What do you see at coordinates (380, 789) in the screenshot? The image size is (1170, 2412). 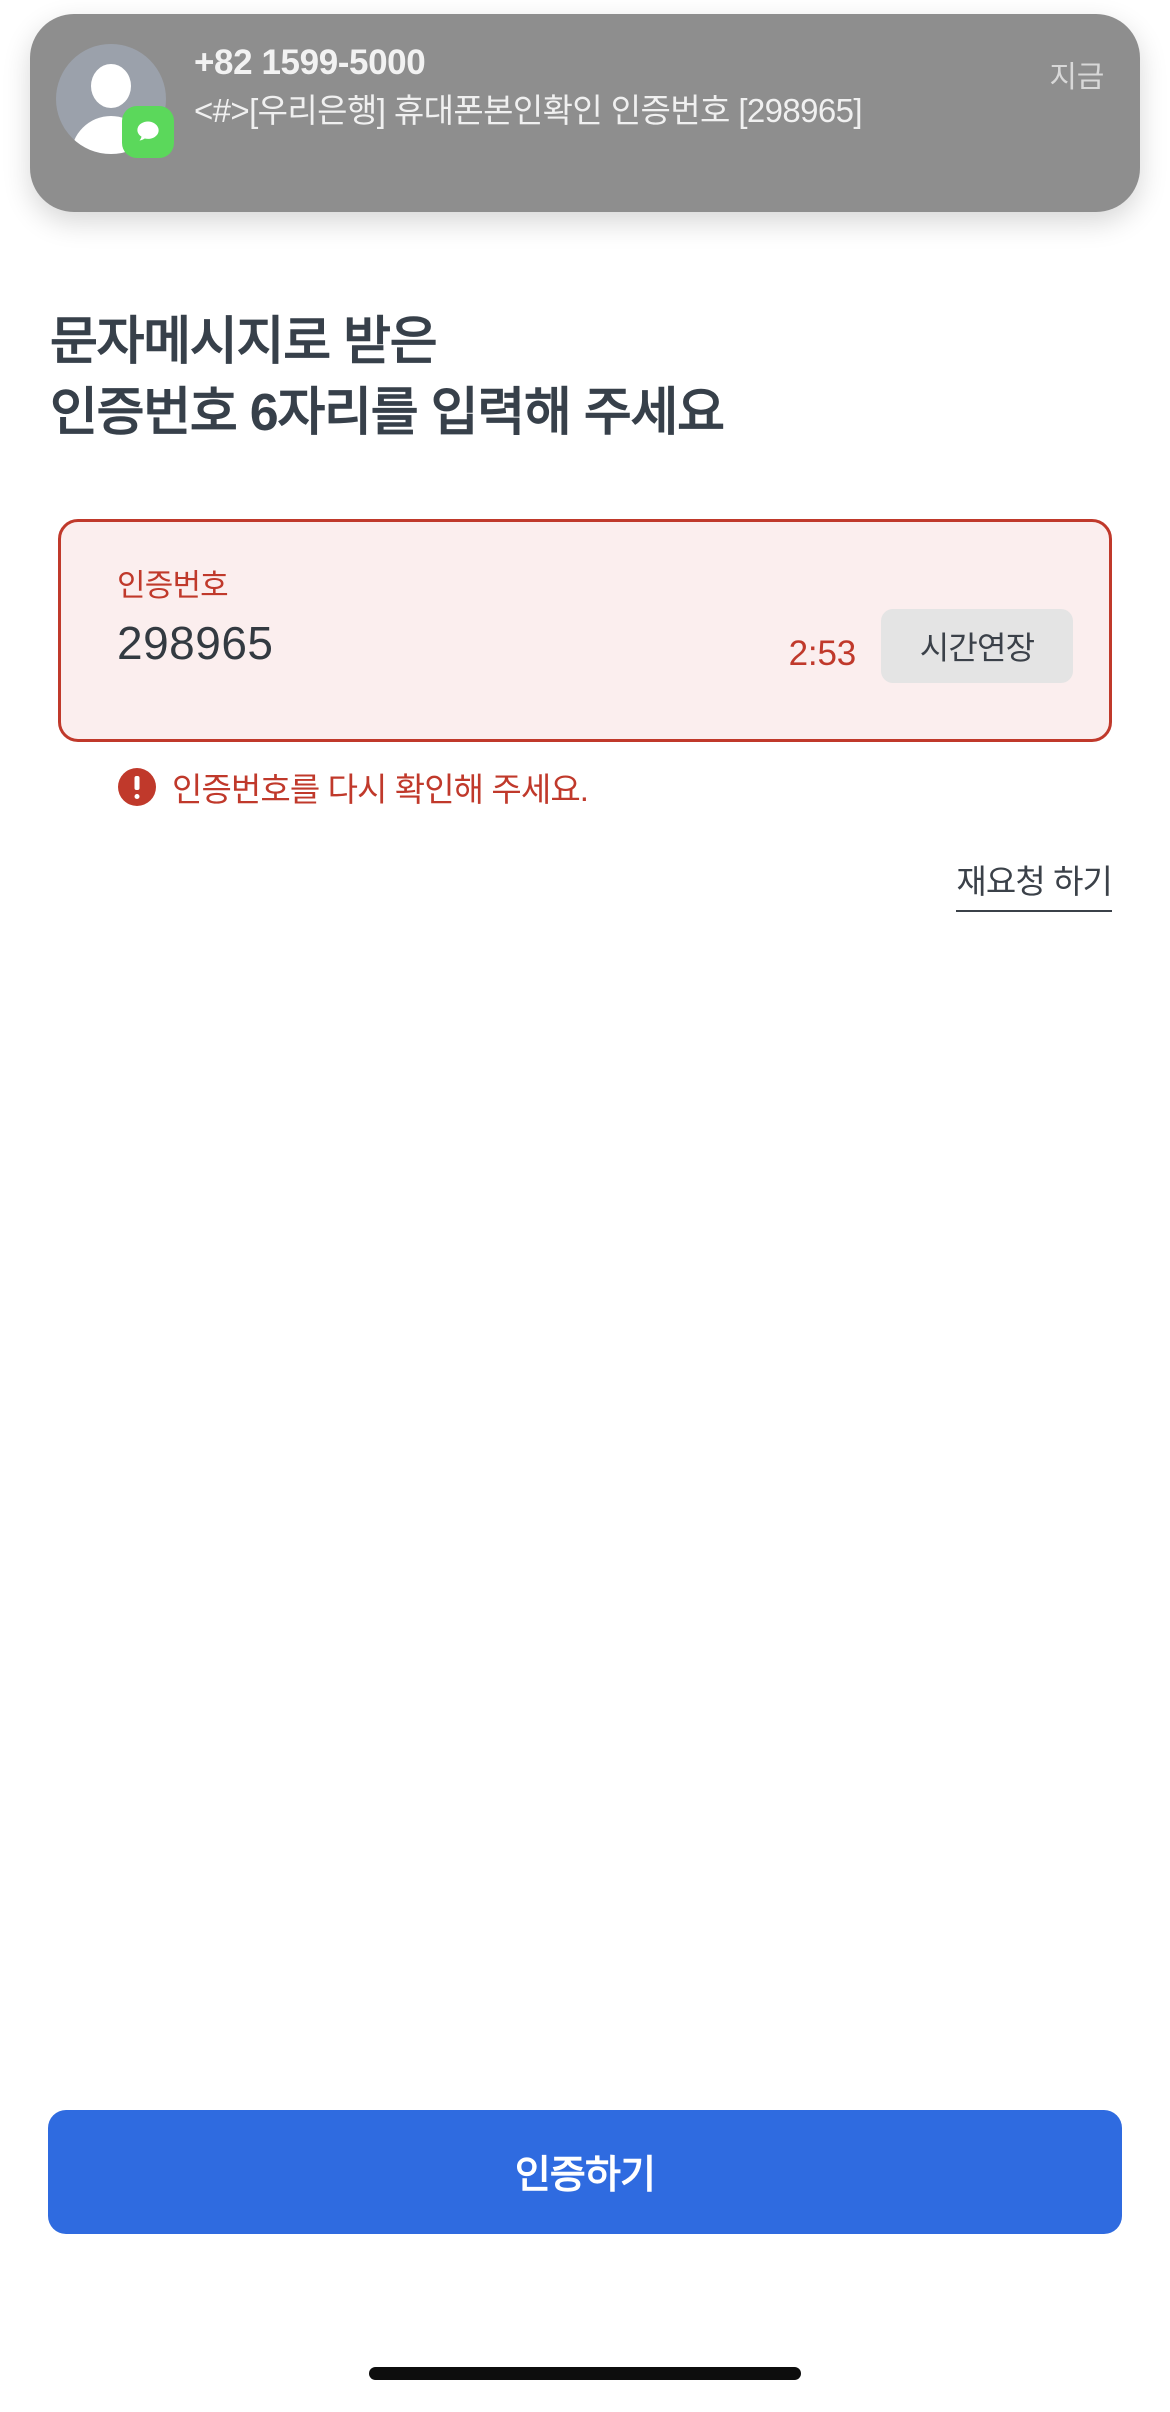 I see `error-message-text: 인증번호를 다시 확인해 주세요.` at bounding box center [380, 789].